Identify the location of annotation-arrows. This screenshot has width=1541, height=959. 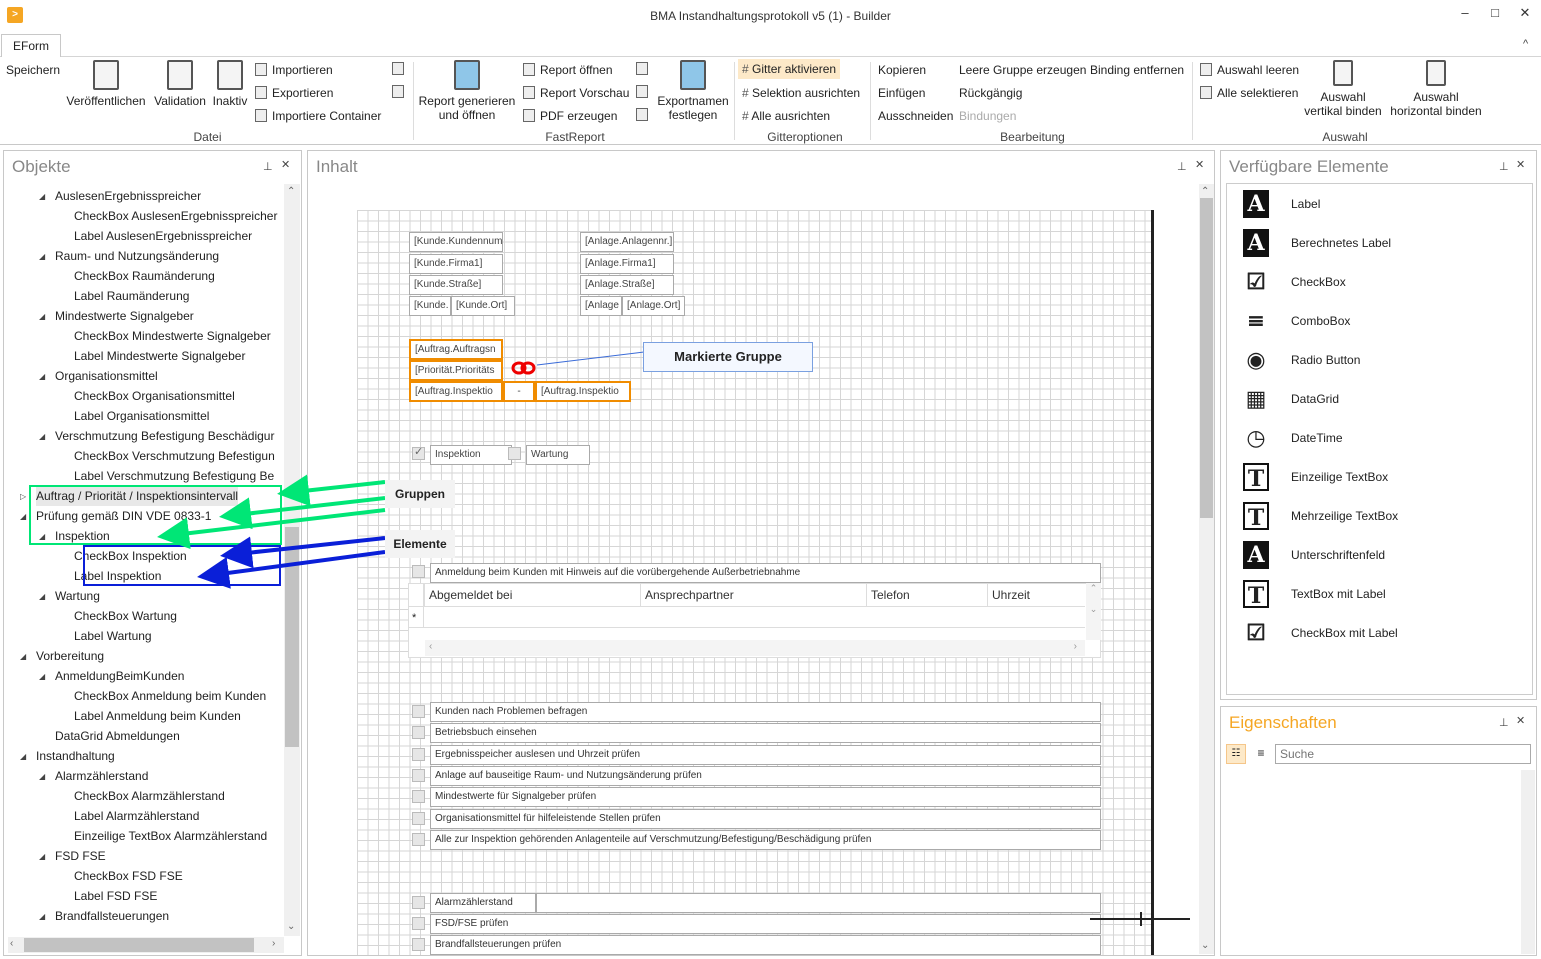
(401, 470).